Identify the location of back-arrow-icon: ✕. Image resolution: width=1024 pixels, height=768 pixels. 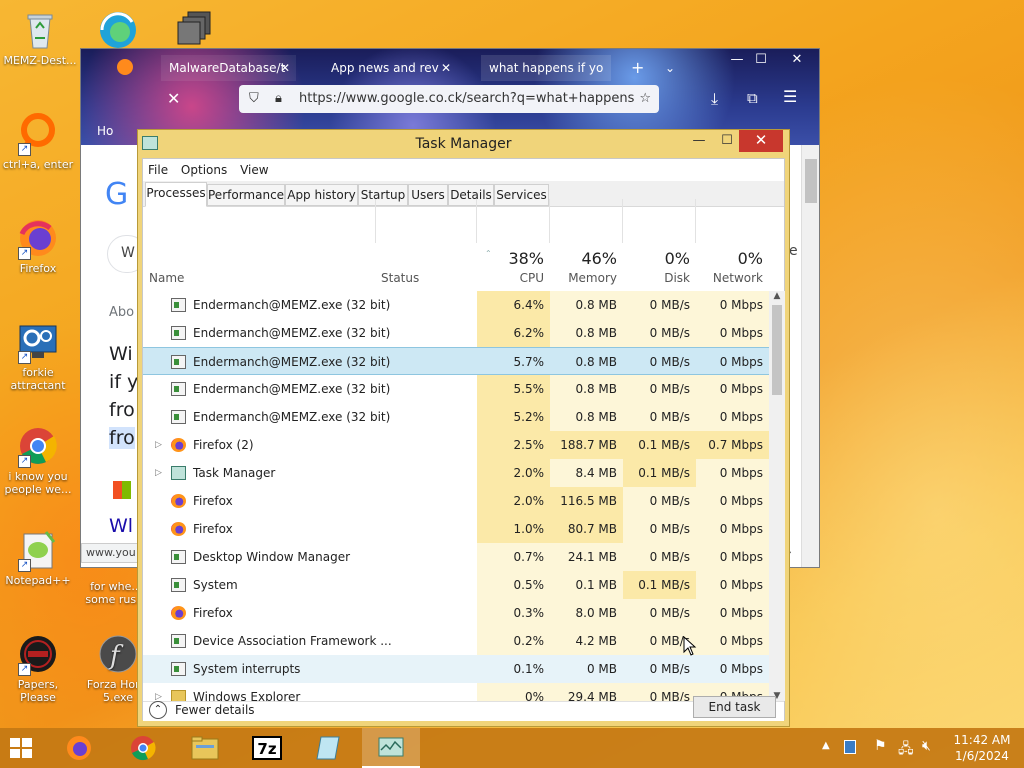
(173, 98).